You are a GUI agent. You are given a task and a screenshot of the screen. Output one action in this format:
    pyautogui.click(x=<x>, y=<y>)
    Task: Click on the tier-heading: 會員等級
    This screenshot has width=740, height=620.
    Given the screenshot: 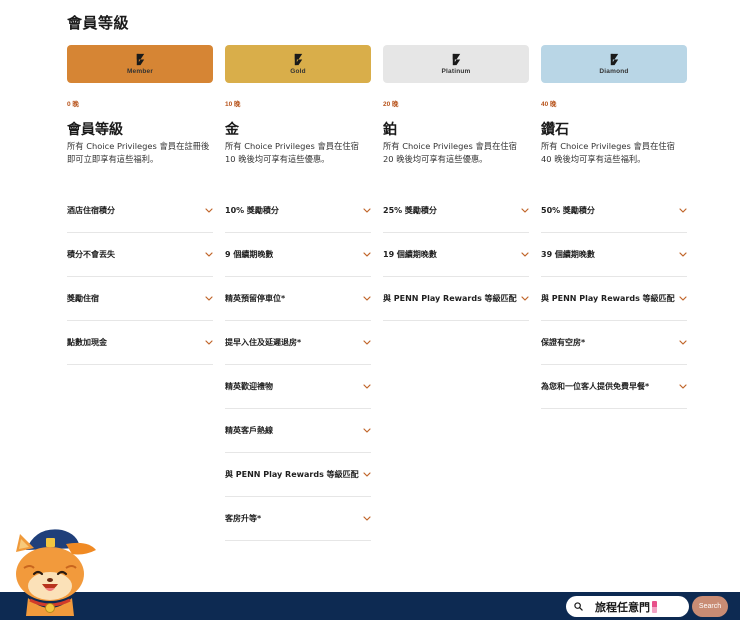 What is the action you would take?
    pyautogui.click(x=95, y=130)
    